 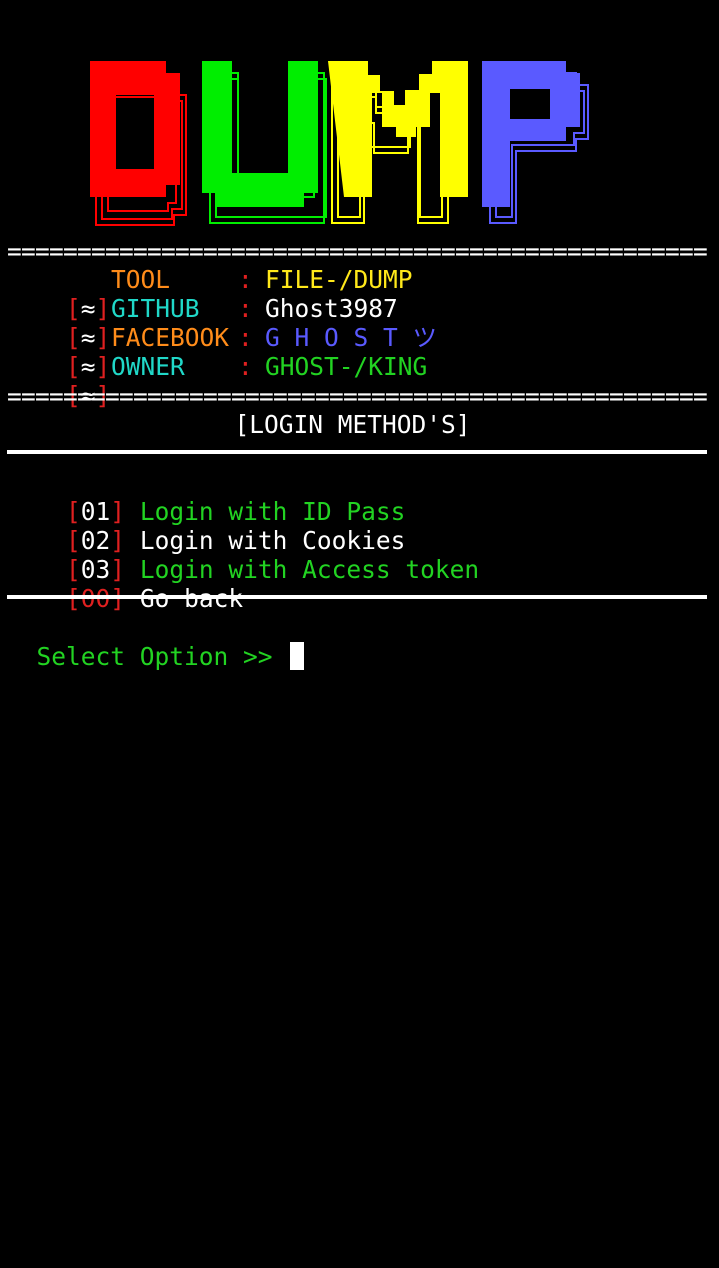 What do you see at coordinates (331, 308) in the screenshot?
I see `info-value-github: Ghost3987` at bounding box center [331, 308].